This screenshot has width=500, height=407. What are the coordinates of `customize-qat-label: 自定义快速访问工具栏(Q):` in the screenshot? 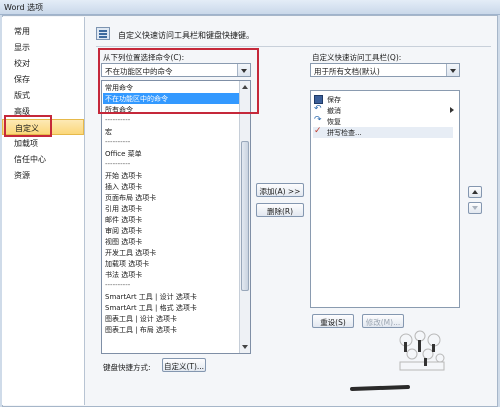 It's located at (357, 57).